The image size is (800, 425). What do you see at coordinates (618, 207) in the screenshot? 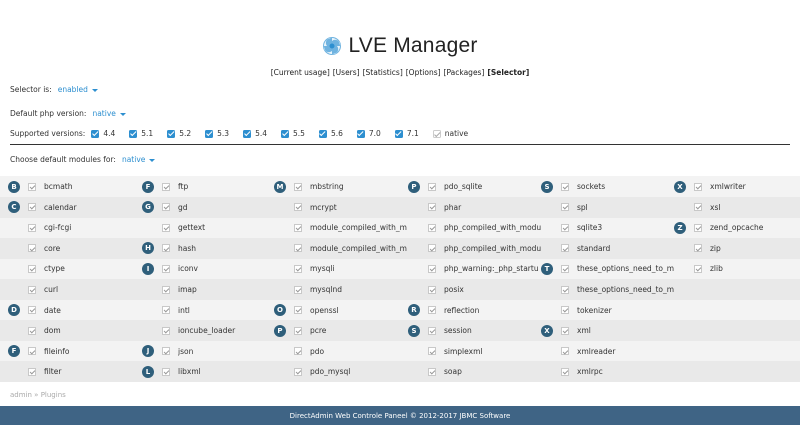
I see `module-item: spl` at bounding box center [618, 207].